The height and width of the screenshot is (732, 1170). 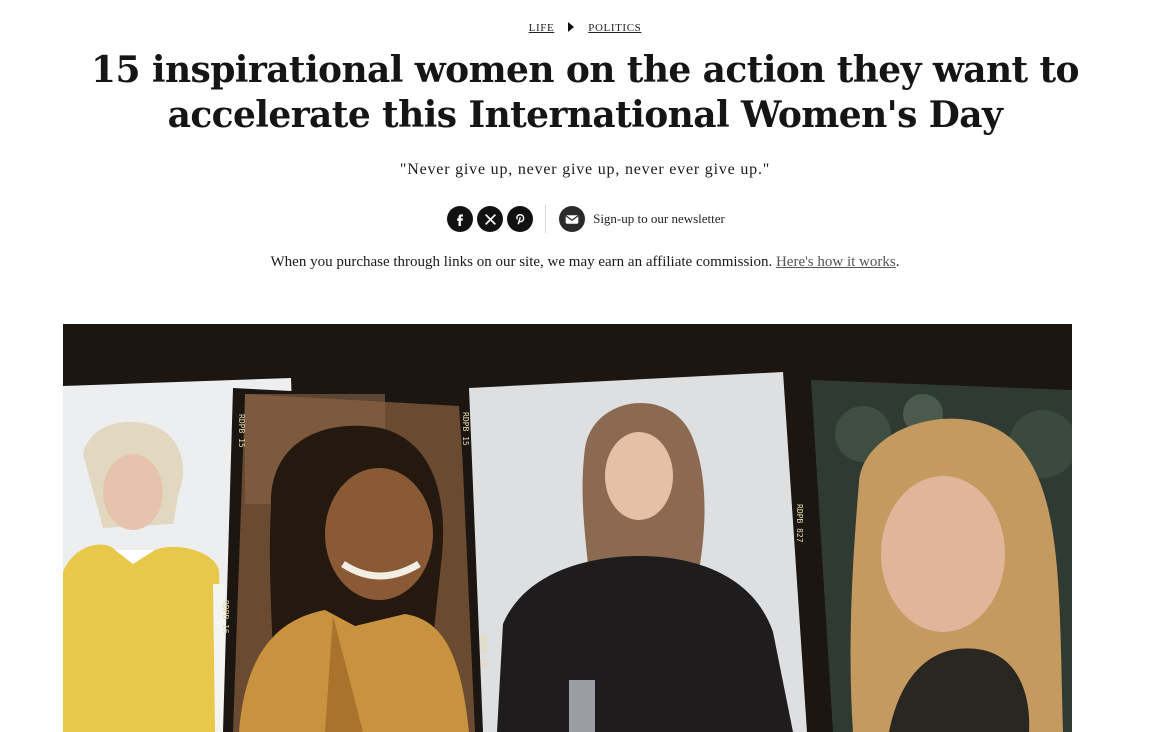 What do you see at coordinates (225, 617) in the screenshot?
I see `film-label-3: RDPB 16` at bounding box center [225, 617].